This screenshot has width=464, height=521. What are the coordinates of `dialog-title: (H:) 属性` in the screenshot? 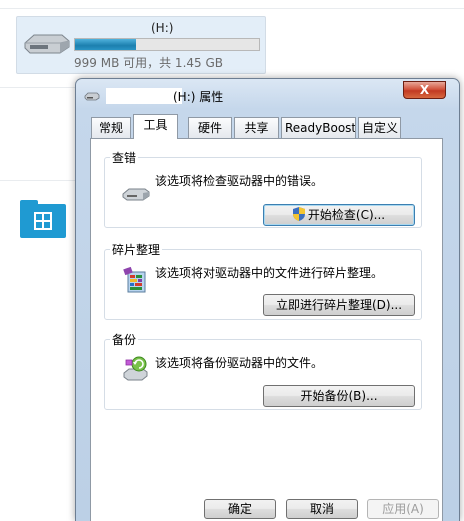 It's located at (198, 97).